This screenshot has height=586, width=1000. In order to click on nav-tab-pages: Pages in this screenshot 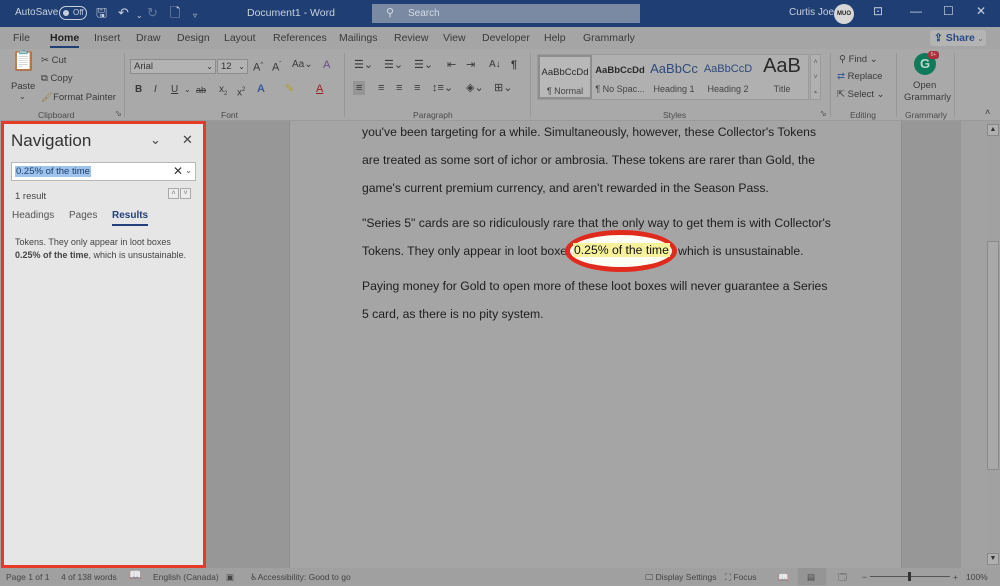, I will do `click(83, 215)`.